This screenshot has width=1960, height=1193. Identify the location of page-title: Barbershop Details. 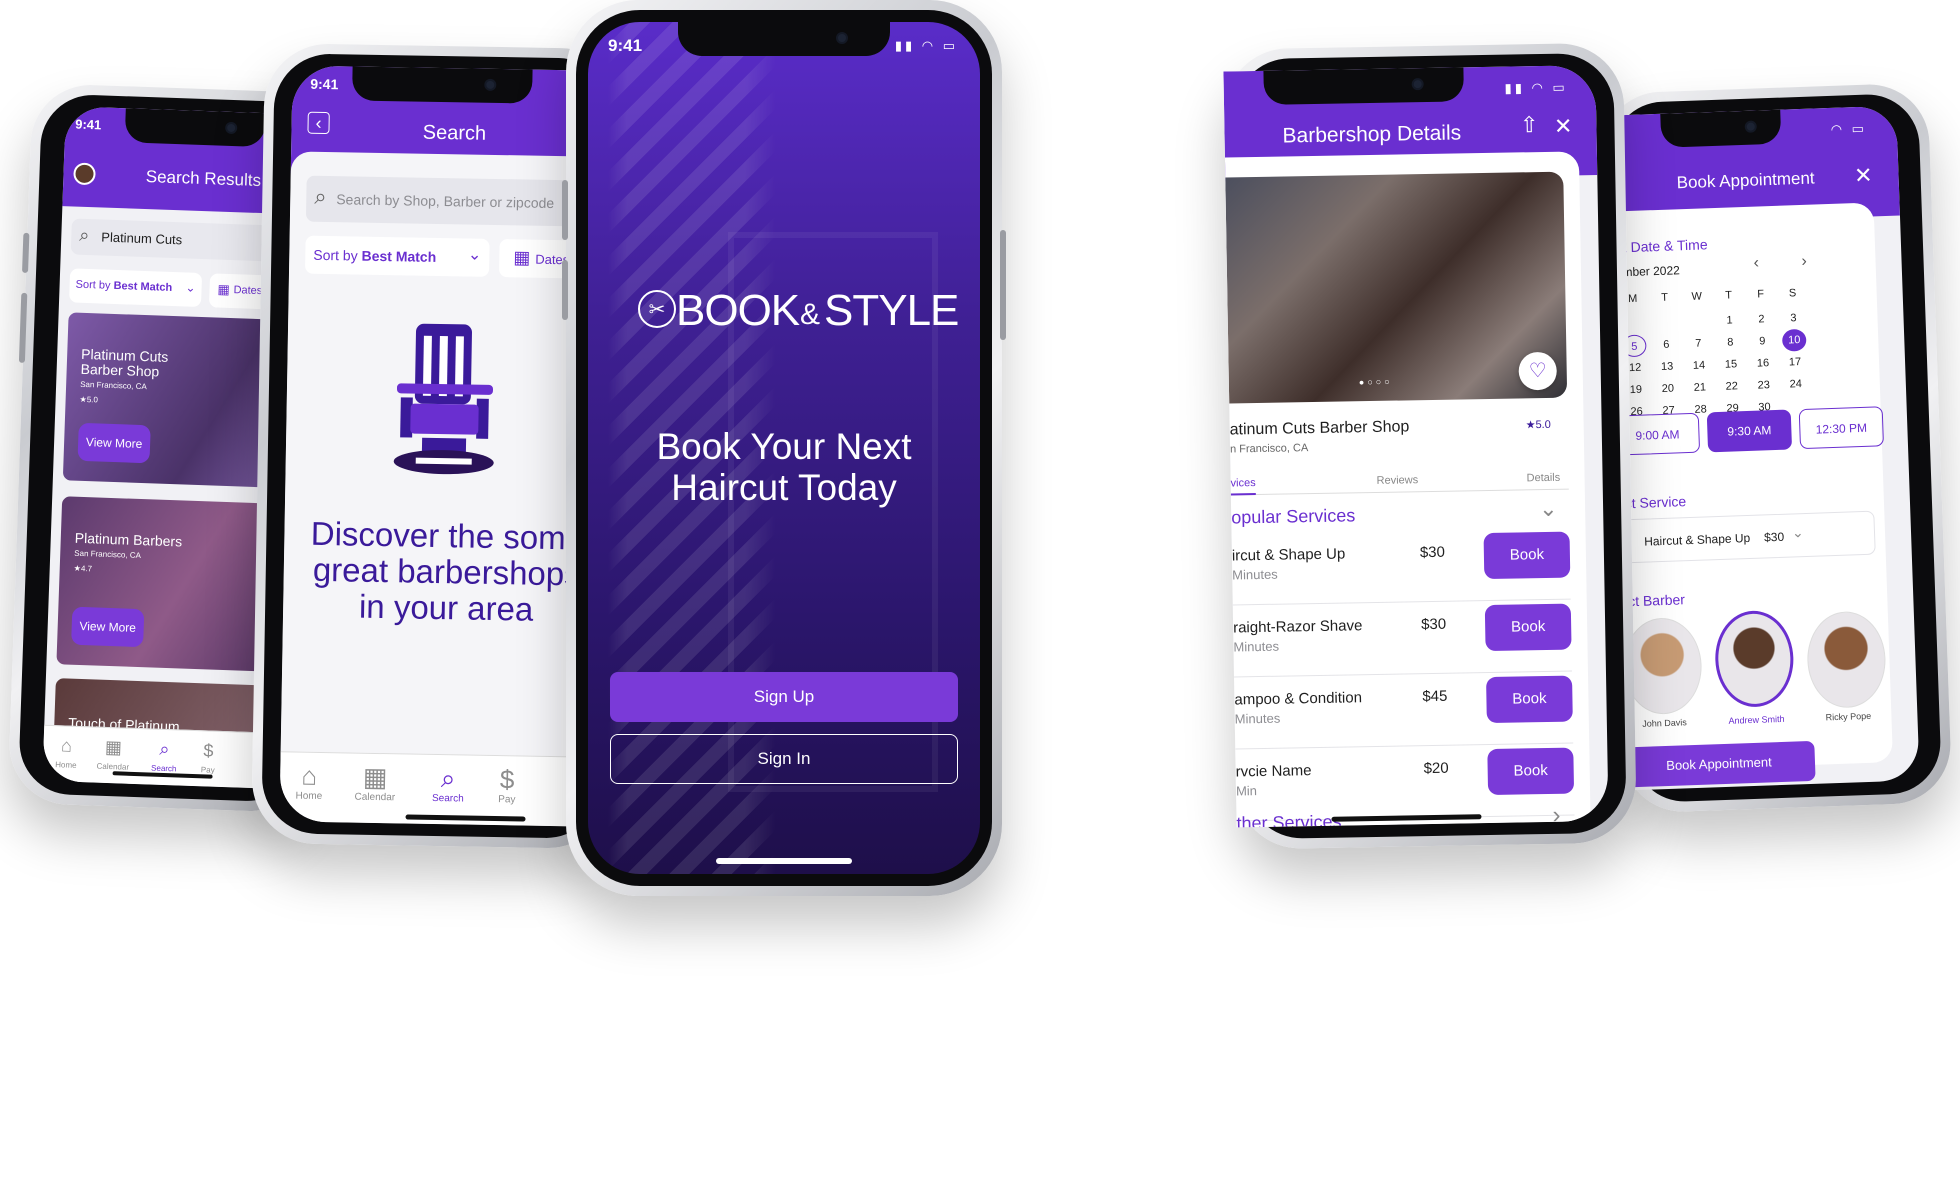
(1372, 134).